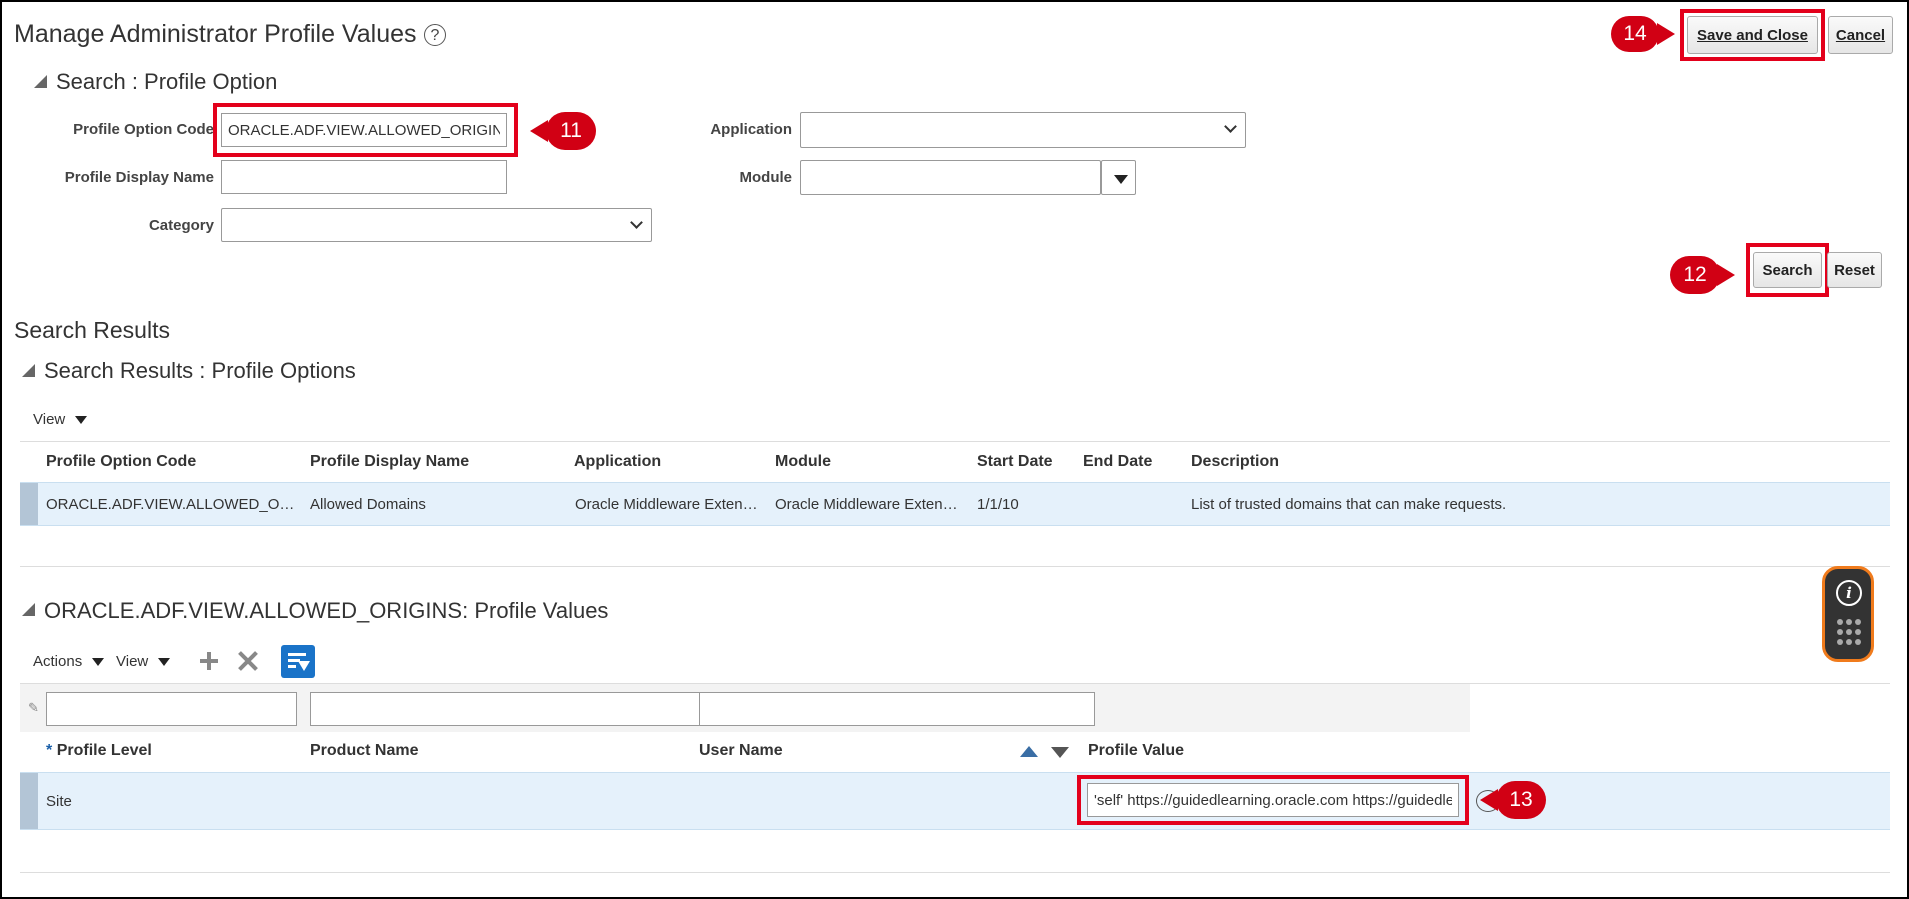 This screenshot has height=899, width=1909. What do you see at coordinates (28, 370) in the screenshot?
I see `results-section-collapse-icon` at bounding box center [28, 370].